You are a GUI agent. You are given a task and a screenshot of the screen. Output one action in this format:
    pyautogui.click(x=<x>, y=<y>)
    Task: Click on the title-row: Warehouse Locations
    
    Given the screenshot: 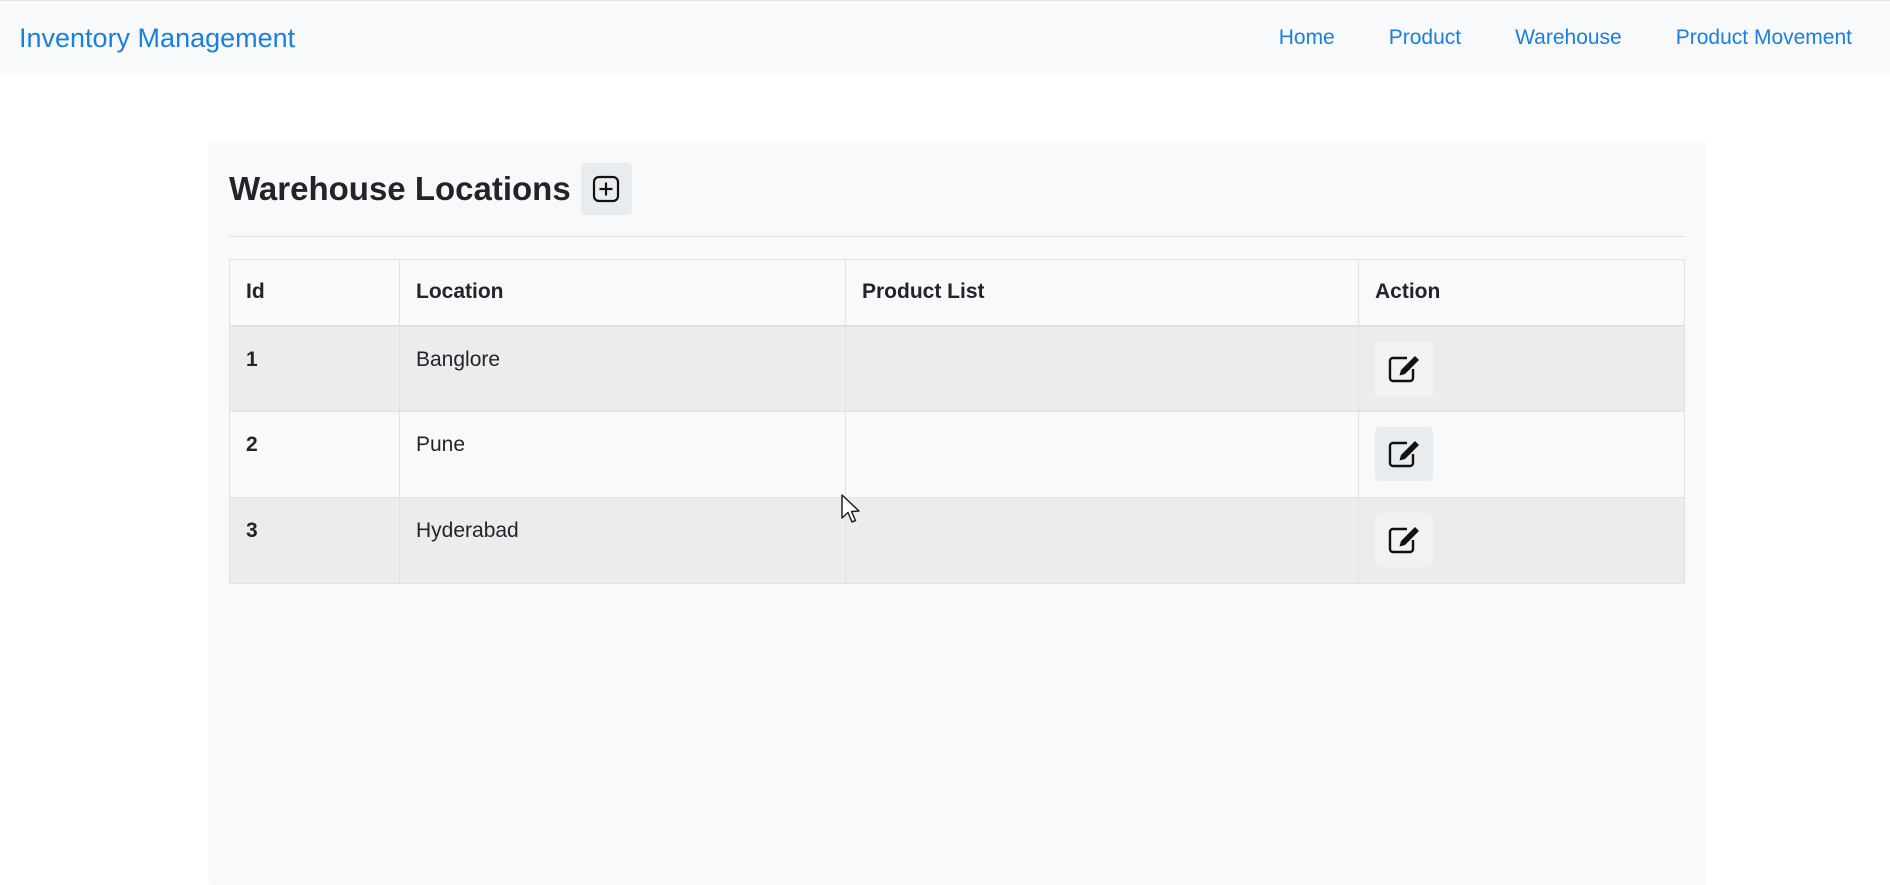 What is the action you would take?
    pyautogui.click(x=430, y=189)
    